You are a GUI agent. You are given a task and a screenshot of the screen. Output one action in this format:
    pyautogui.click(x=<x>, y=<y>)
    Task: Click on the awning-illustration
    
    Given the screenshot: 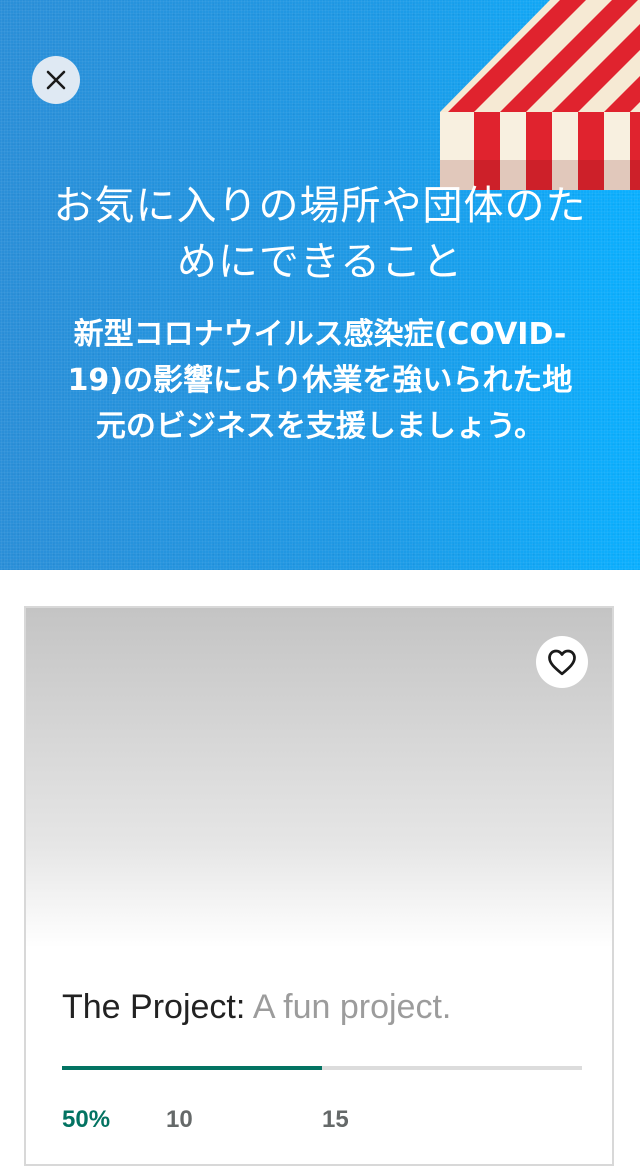 What is the action you would take?
    pyautogui.click(x=540, y=95)
    